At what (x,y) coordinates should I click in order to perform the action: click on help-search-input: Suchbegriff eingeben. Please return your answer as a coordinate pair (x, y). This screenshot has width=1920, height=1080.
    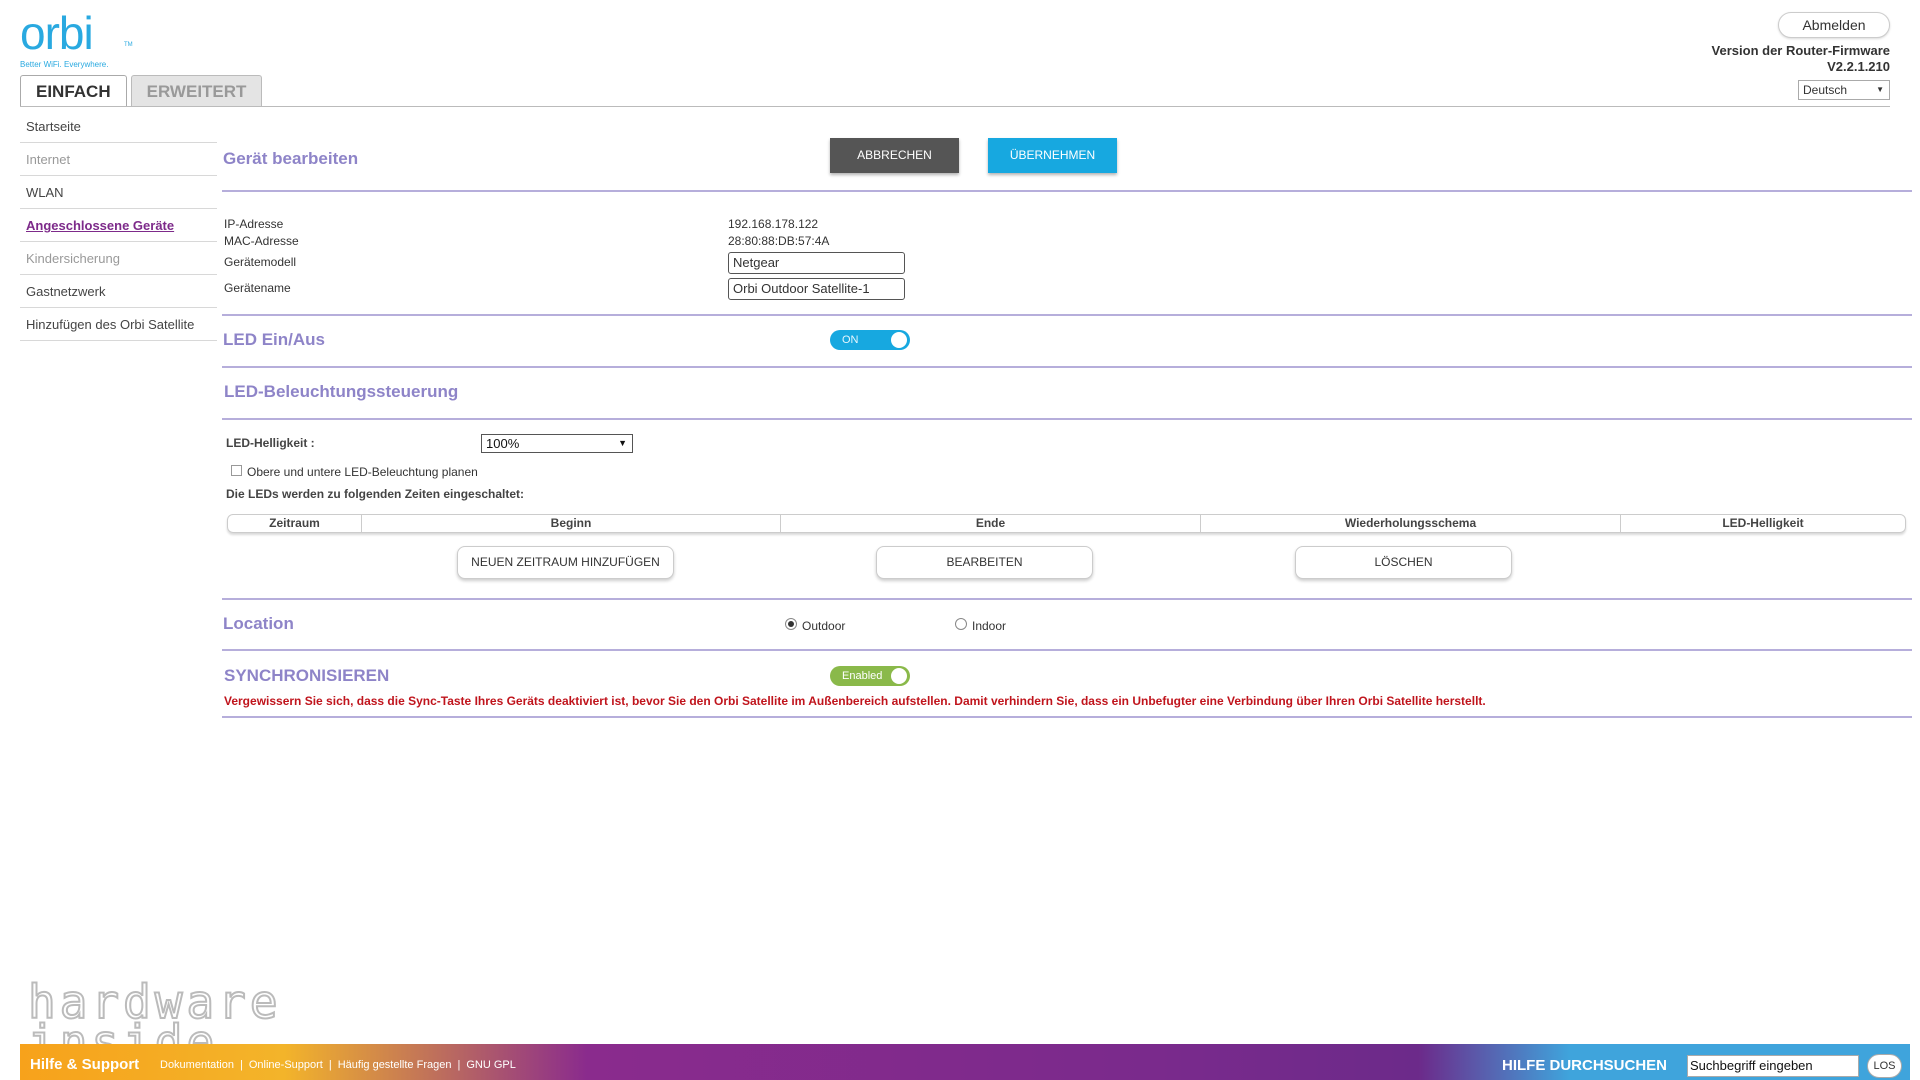
    Looking at the image, I should click on (1773, 1066).